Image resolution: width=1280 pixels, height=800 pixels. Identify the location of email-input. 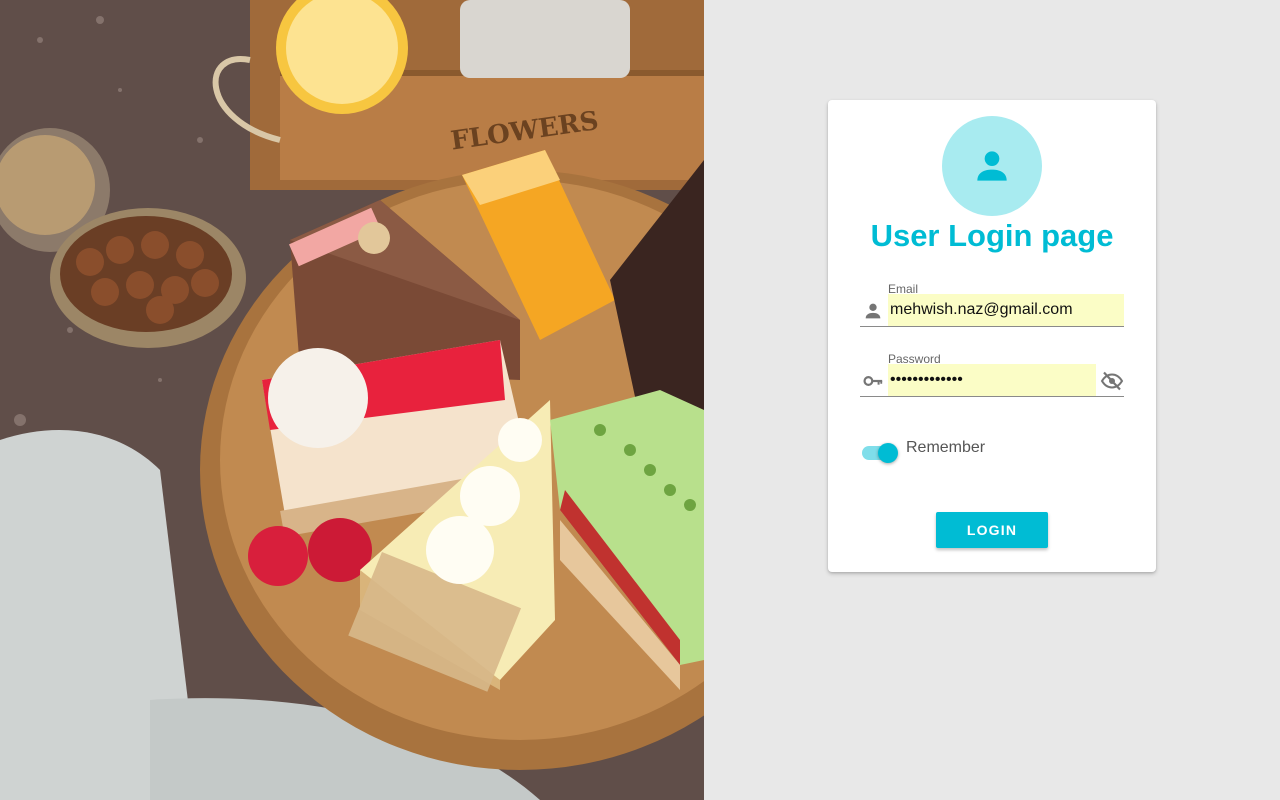
(1006, 310).